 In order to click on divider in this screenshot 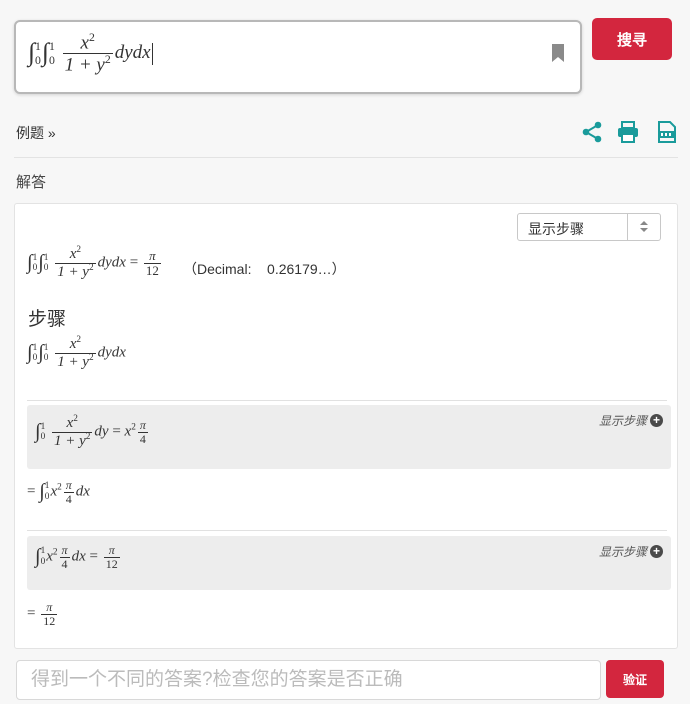, I will do `click(346, 157)`.